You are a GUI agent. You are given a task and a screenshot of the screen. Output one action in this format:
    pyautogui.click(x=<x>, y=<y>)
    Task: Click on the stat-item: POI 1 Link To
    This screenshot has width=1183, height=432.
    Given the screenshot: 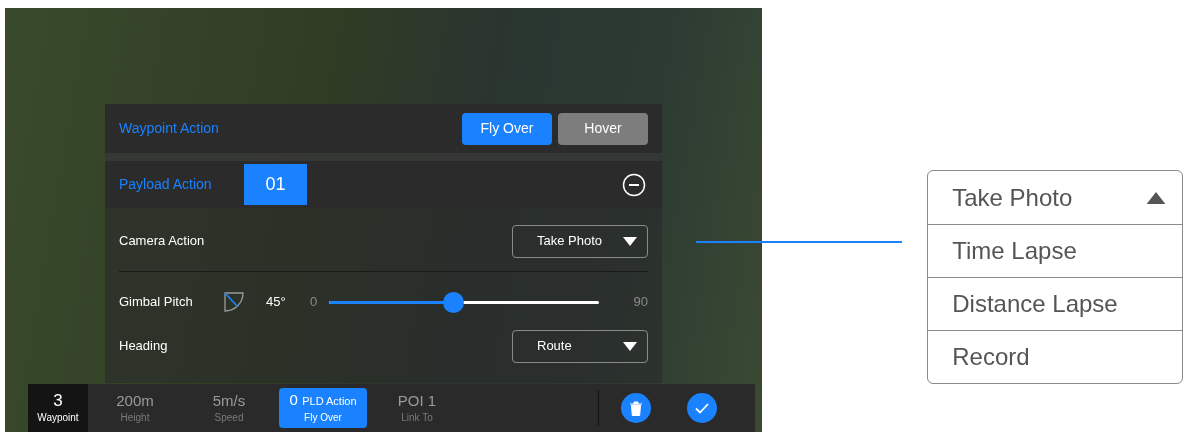 What is the action you would take?
    pyautogui.click(x=417, y=408)
    